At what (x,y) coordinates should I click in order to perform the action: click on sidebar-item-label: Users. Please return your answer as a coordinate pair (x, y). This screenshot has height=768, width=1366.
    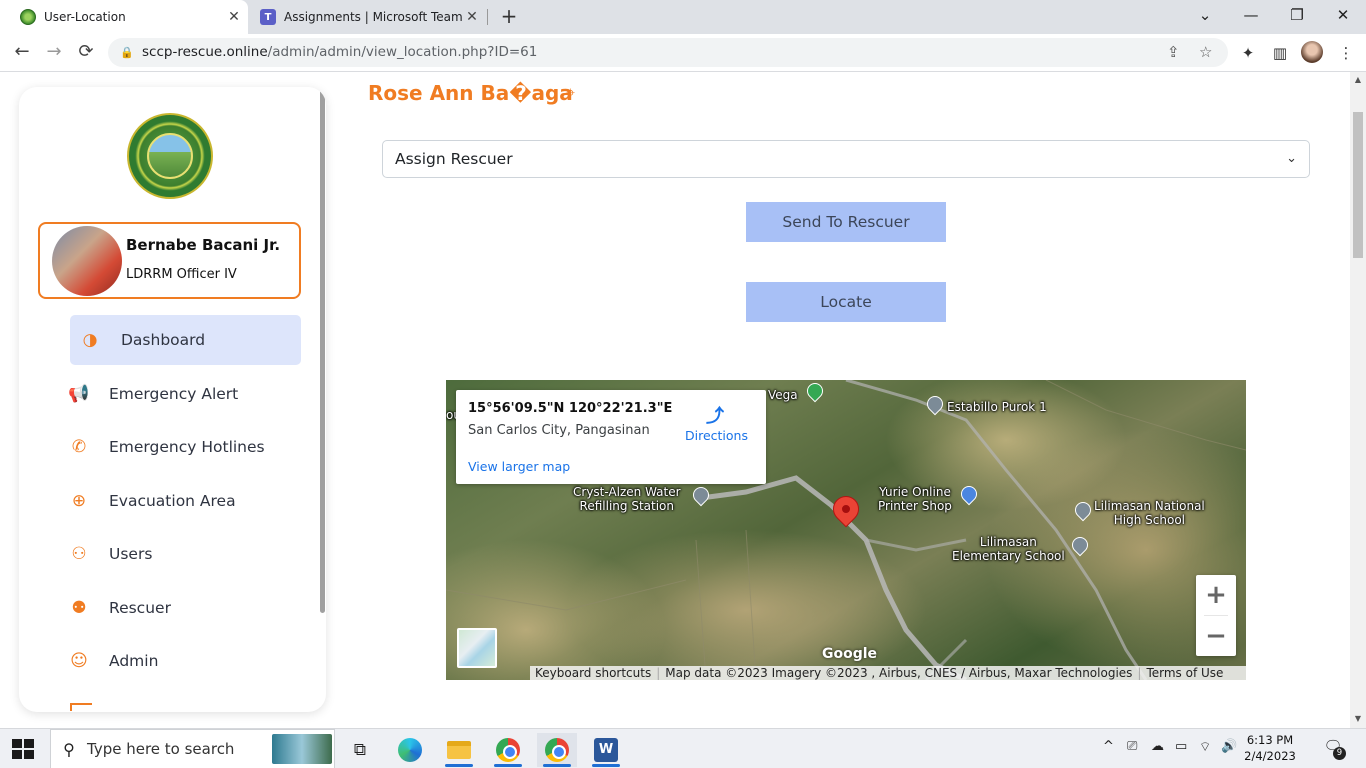
    Looking at the image, I should click on (131, 554).